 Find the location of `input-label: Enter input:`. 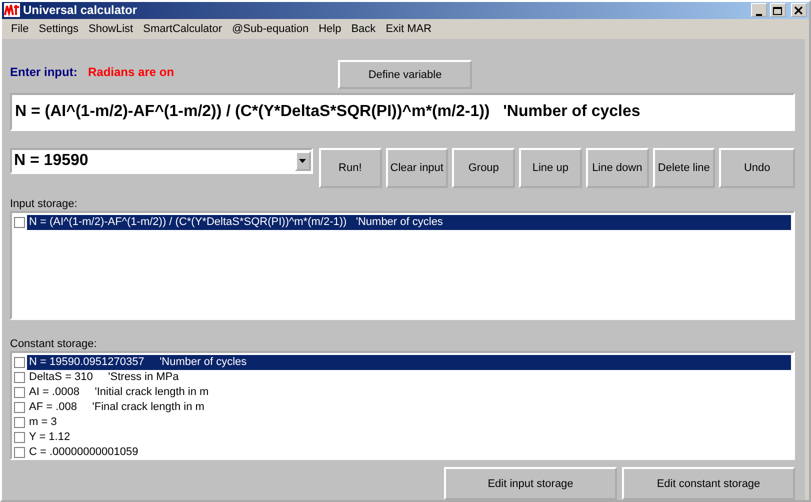

input-label: Enter input: is located at coordinates (42, 73).